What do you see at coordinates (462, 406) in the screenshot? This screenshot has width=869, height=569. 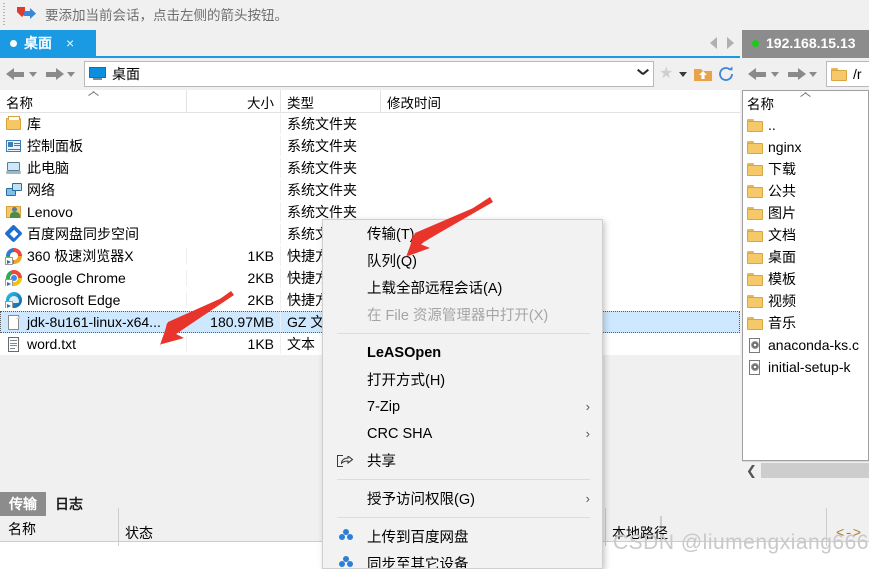 I see `menu-item: 7-Zip ›` at bounding box center [462, 406].